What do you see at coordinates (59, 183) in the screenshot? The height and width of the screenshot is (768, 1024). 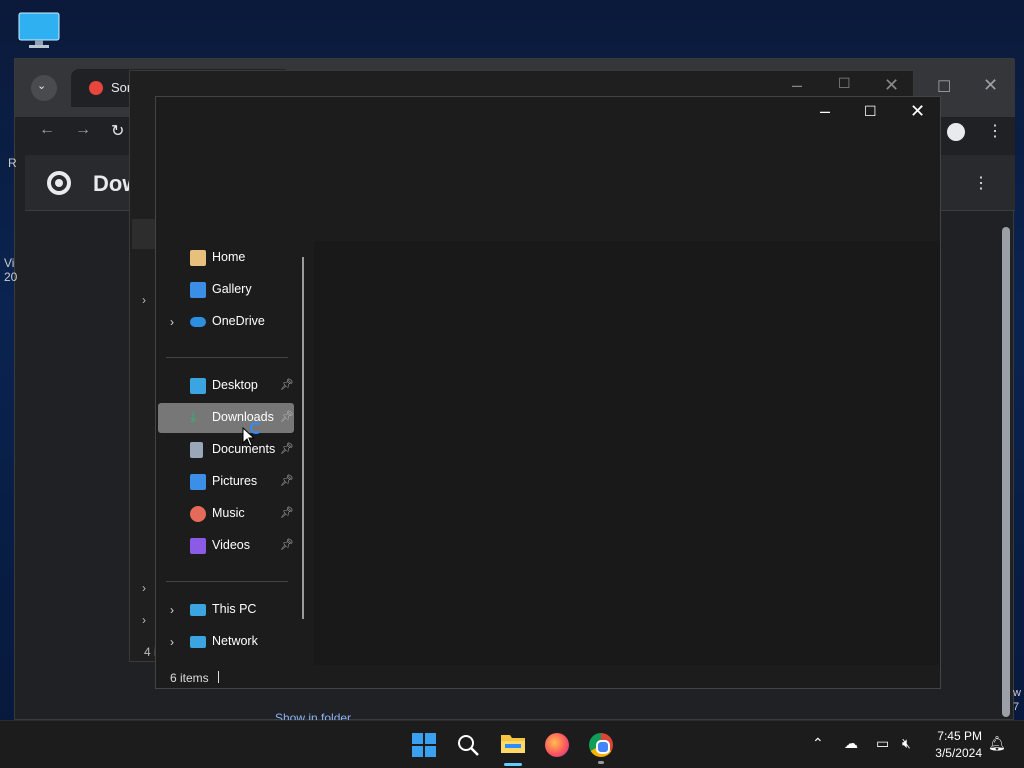 I see `chrome-logo-icon` at bounding box center [59, 183].